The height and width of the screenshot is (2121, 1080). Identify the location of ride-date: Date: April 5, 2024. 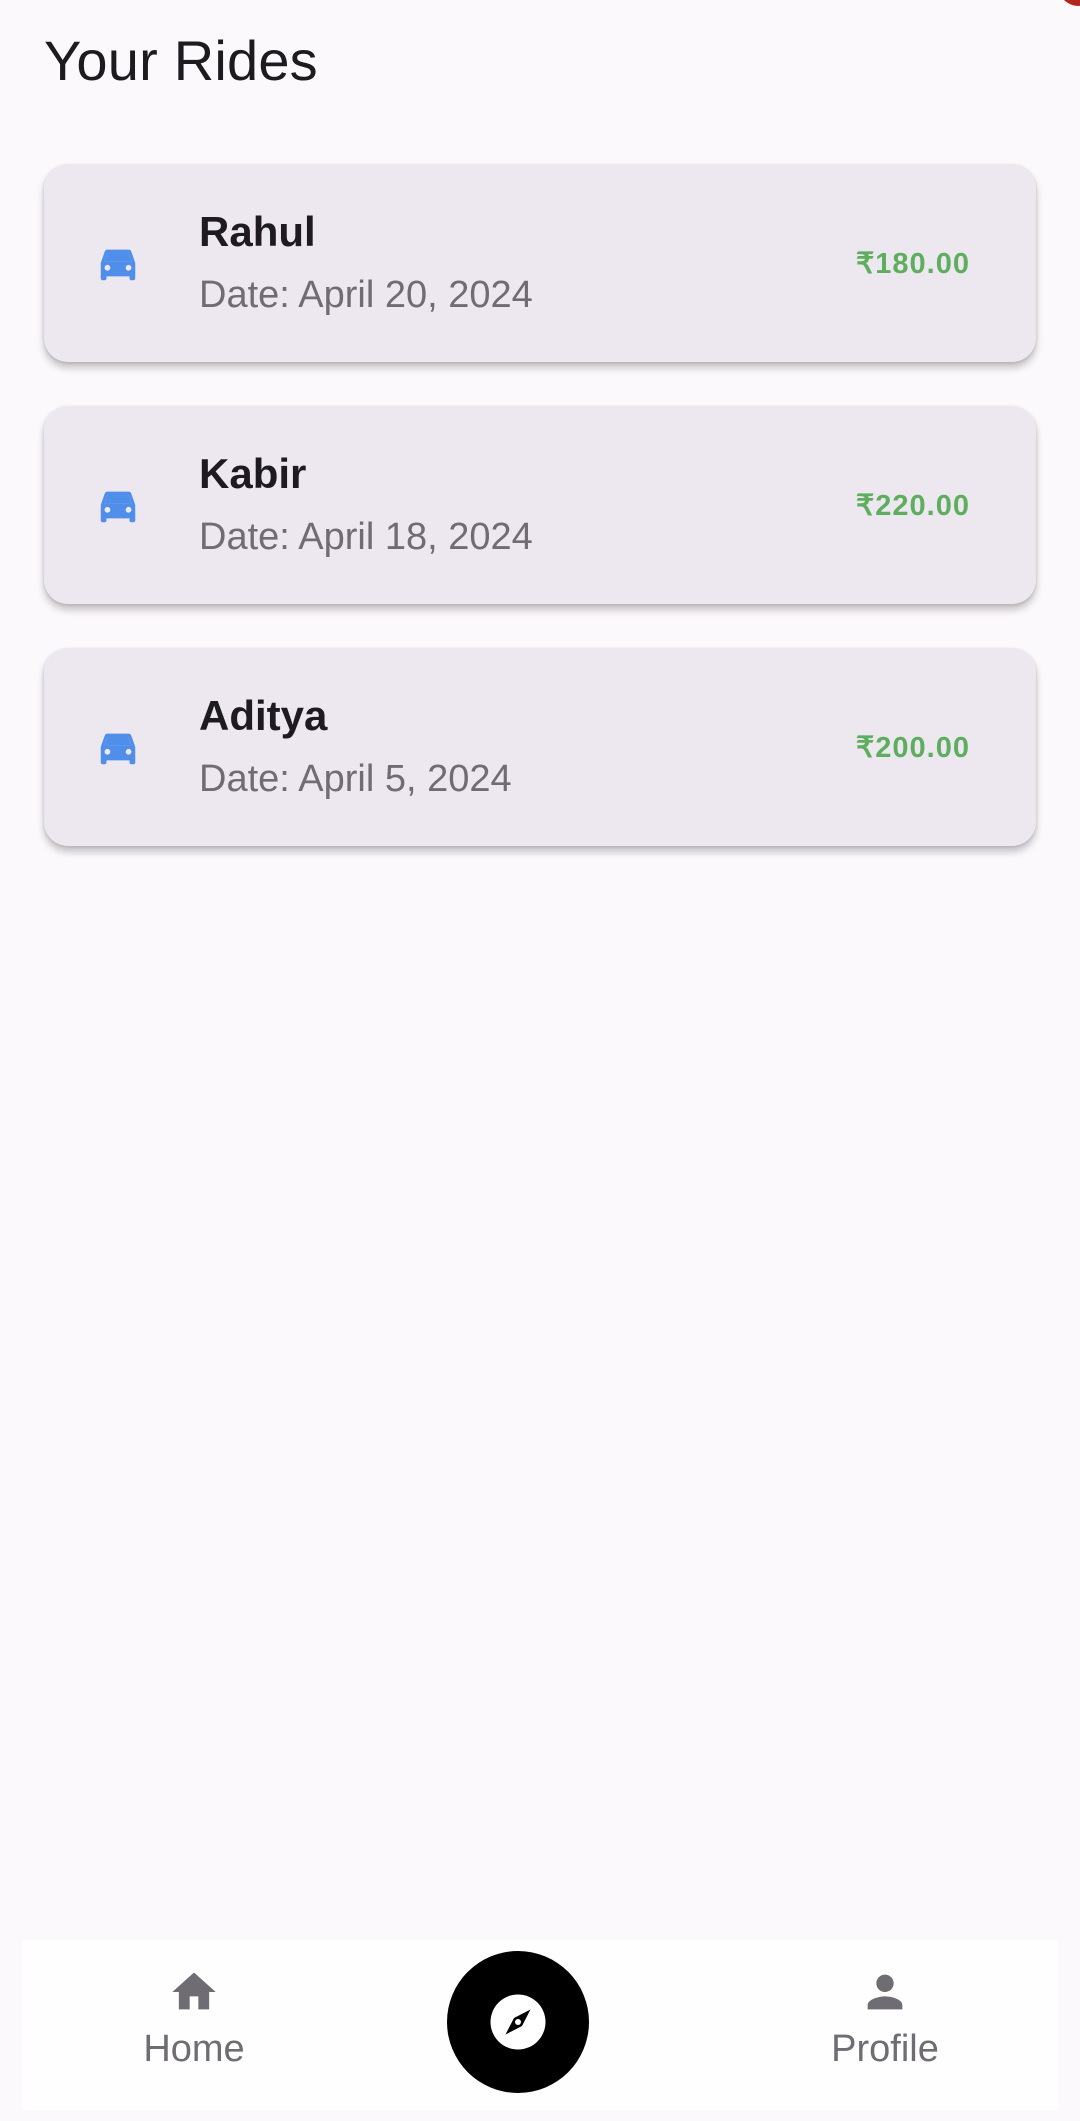
(355, 779).